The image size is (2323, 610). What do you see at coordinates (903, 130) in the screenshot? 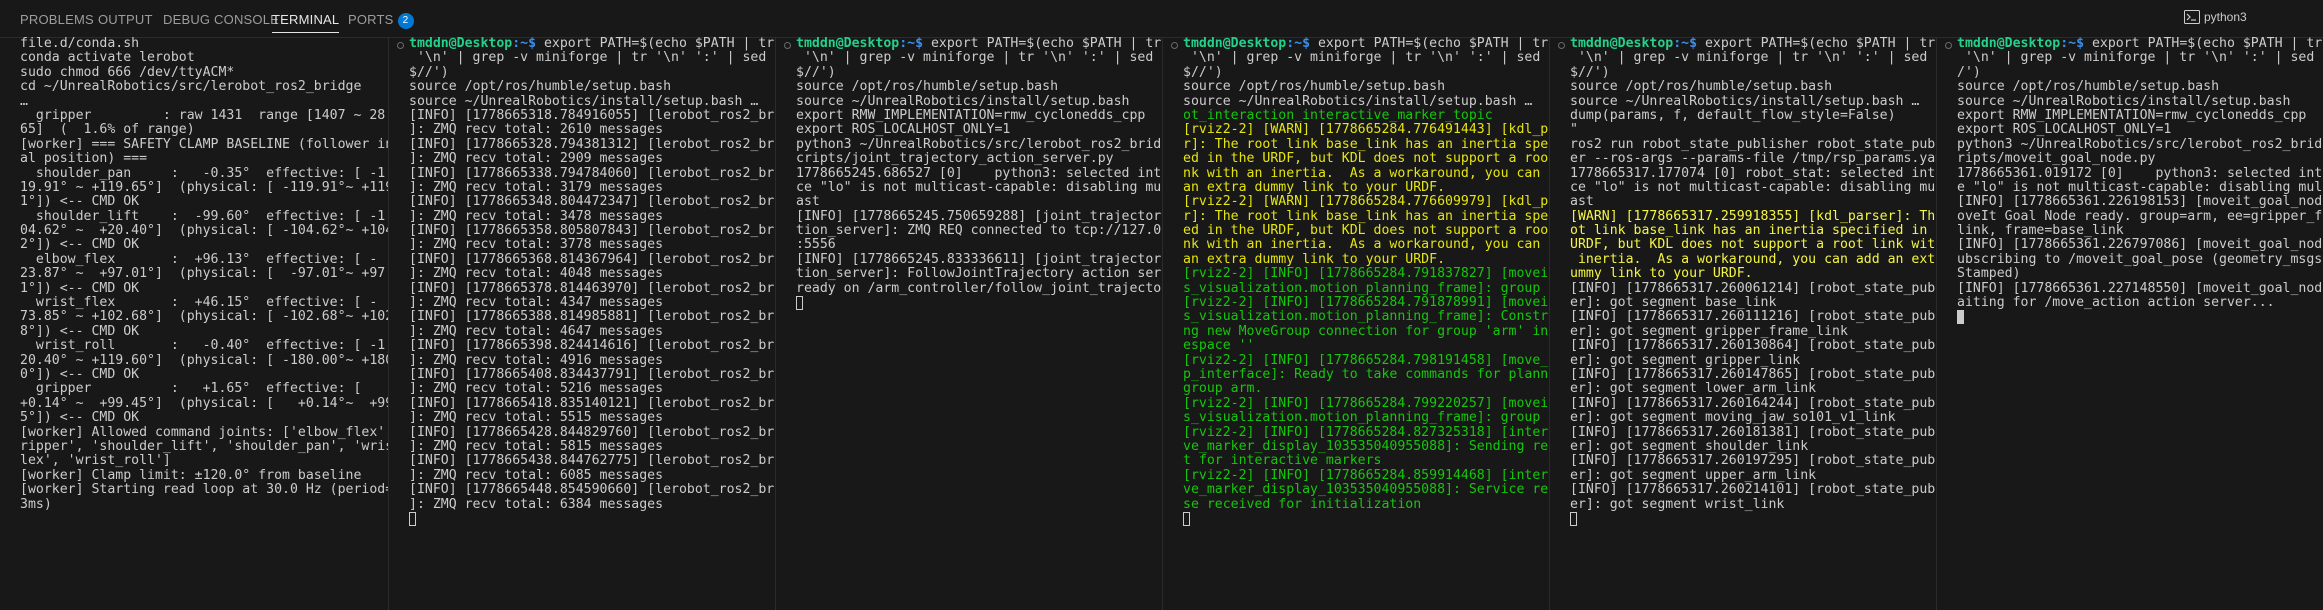
I see `terminal-line: export ROS_LOCALHOST_ONLY=1` at bounding box center [903, 130].